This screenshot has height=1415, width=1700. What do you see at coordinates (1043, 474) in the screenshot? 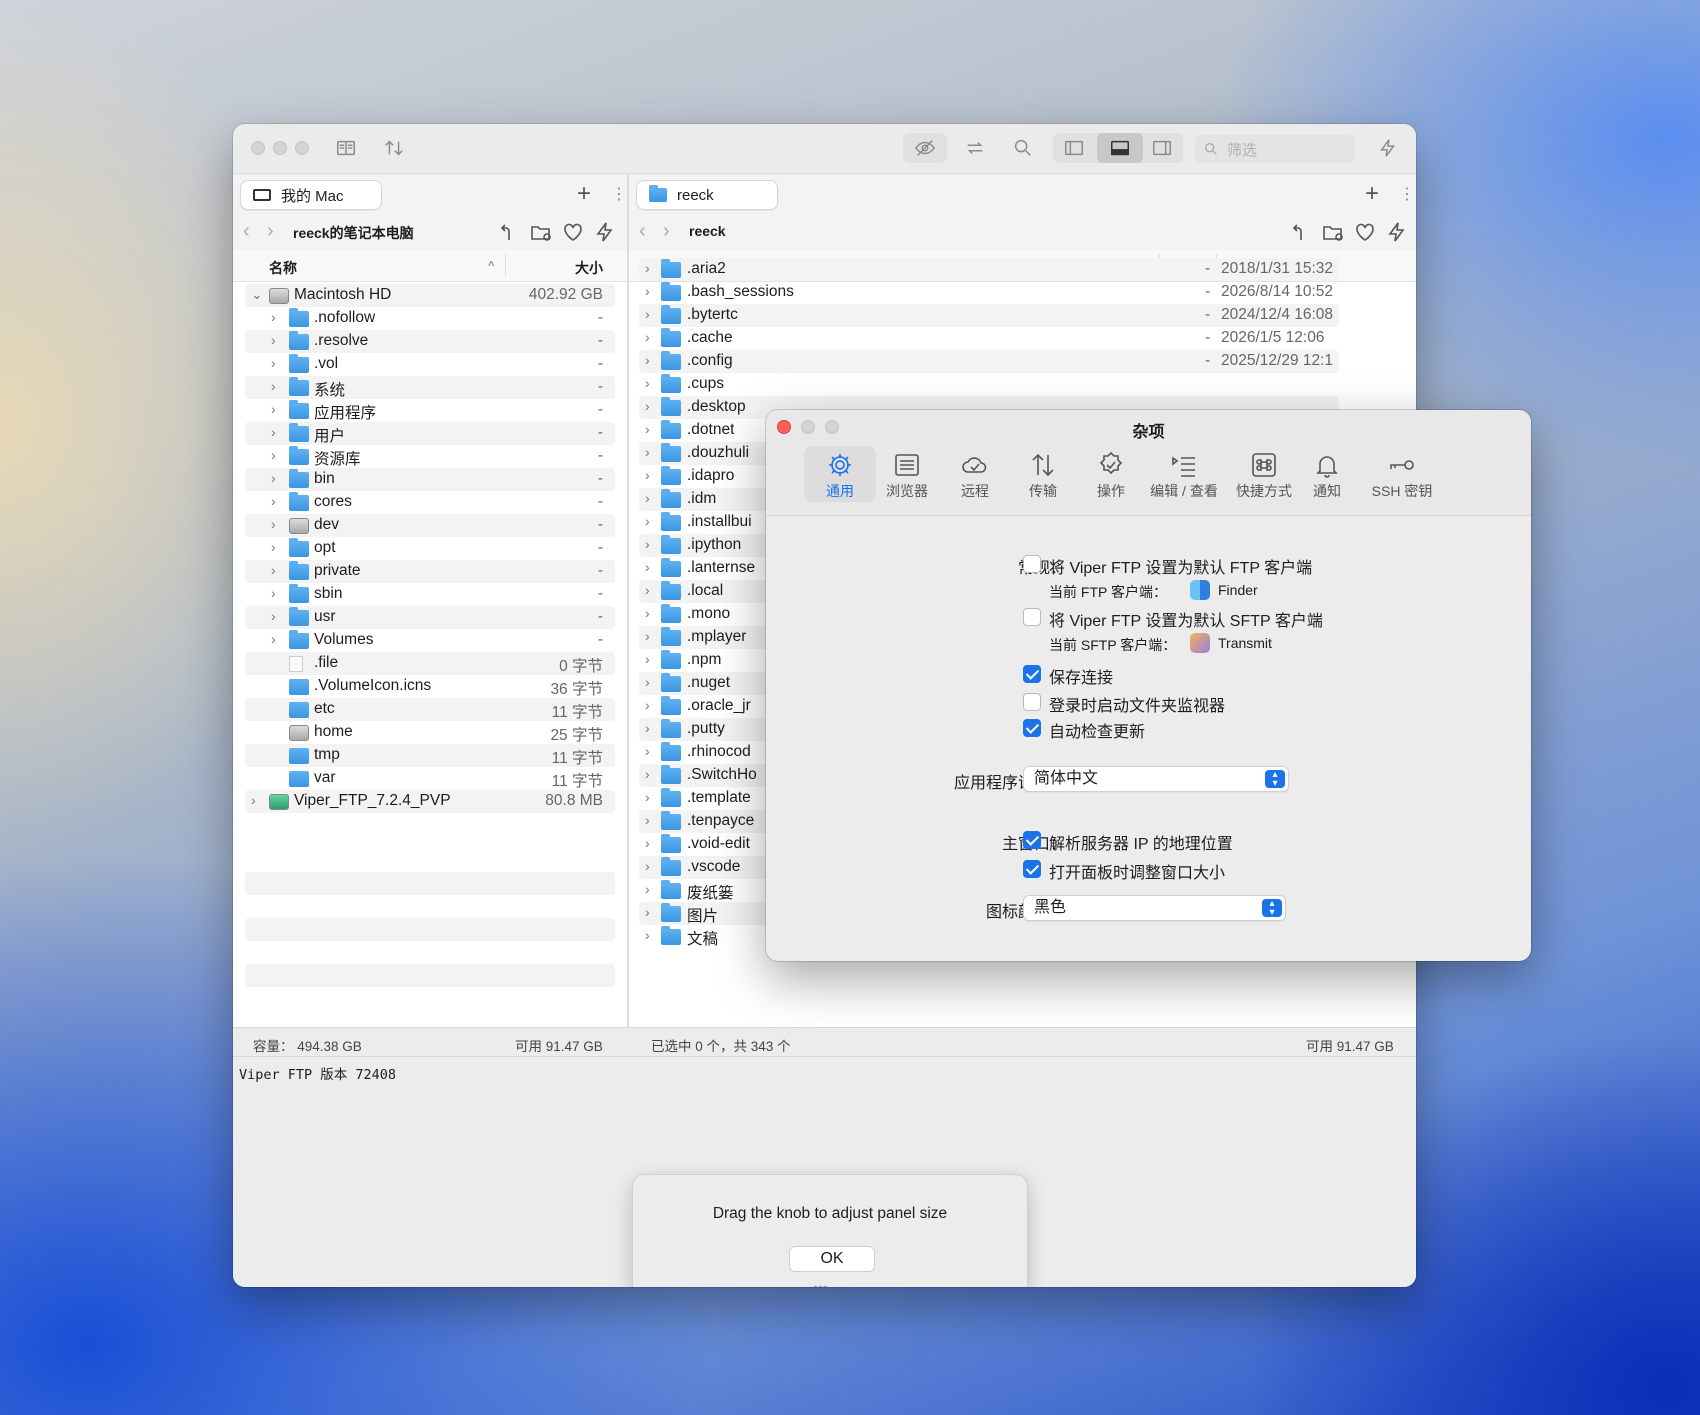
I see `tab-arrows-updown: 传输` at bounding box center [1043, 474].